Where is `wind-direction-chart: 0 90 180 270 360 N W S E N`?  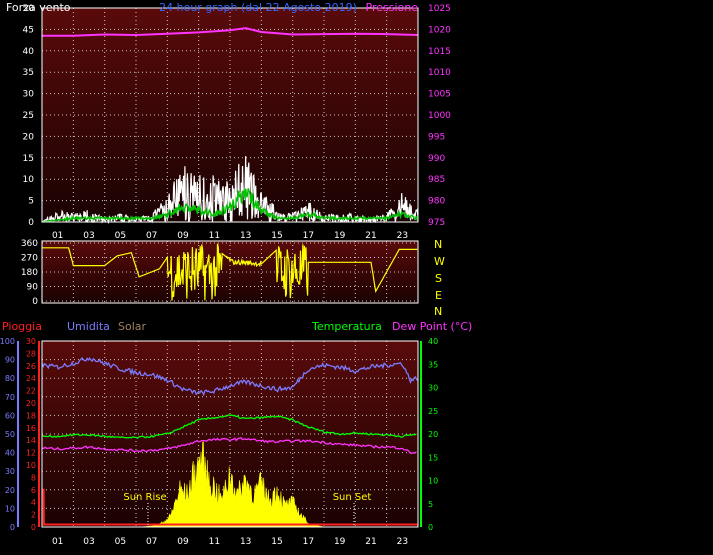 wind-direction-chart: 0 90 180 270 360 N W S E N is located at coordinates (233, 278).